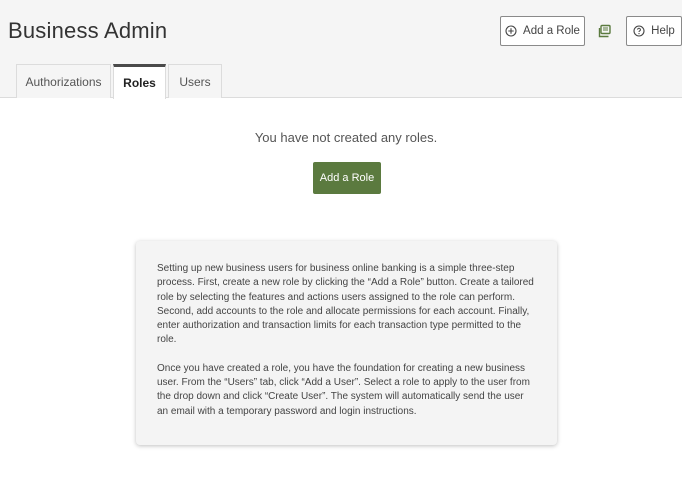  Describe the element at coordinates (551, 31) in the screenshot. I see `add-role-header-label: Add a Role` at that location.